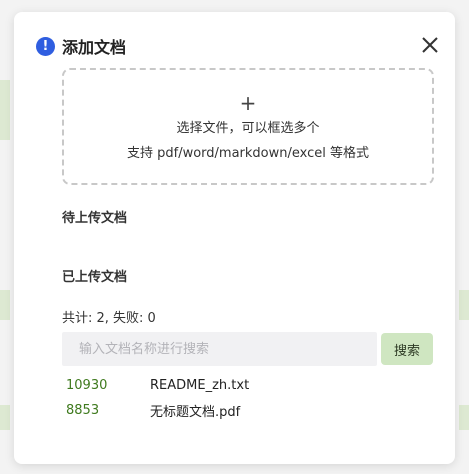 Image resolution: width=469 pixels, height=474 pixels. Describe the element at coordinates (109, 318) in the screenshot. I see `upload-stats: 共计: 2, 失败: 0` at that location.